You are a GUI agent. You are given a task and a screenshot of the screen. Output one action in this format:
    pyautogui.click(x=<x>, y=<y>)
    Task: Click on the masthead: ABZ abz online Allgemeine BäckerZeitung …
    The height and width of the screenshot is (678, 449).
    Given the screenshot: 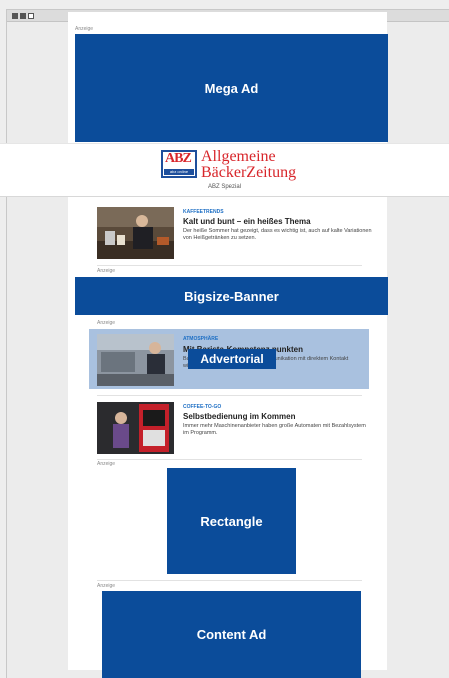 What is the action you would take?
    pyautogui.click(x=224, y=170)
    